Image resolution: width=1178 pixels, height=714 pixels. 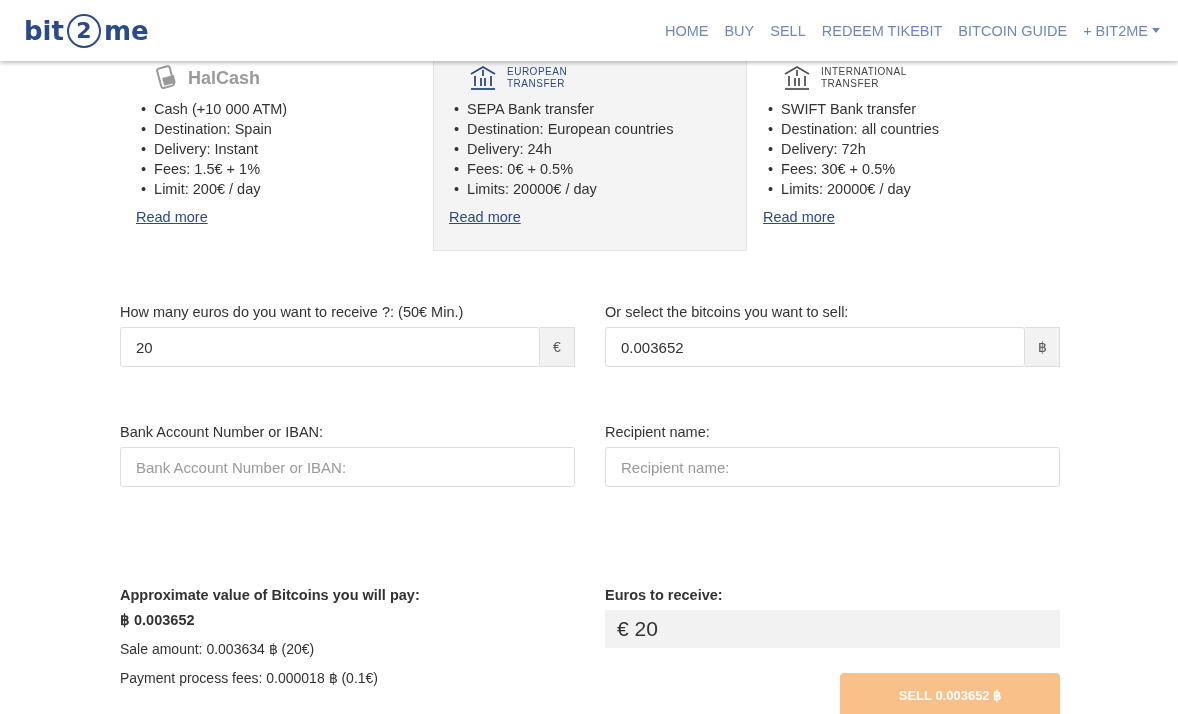 I want to click on field-label: Bank Account Number or IBAN:, so click(x=222, y=432).